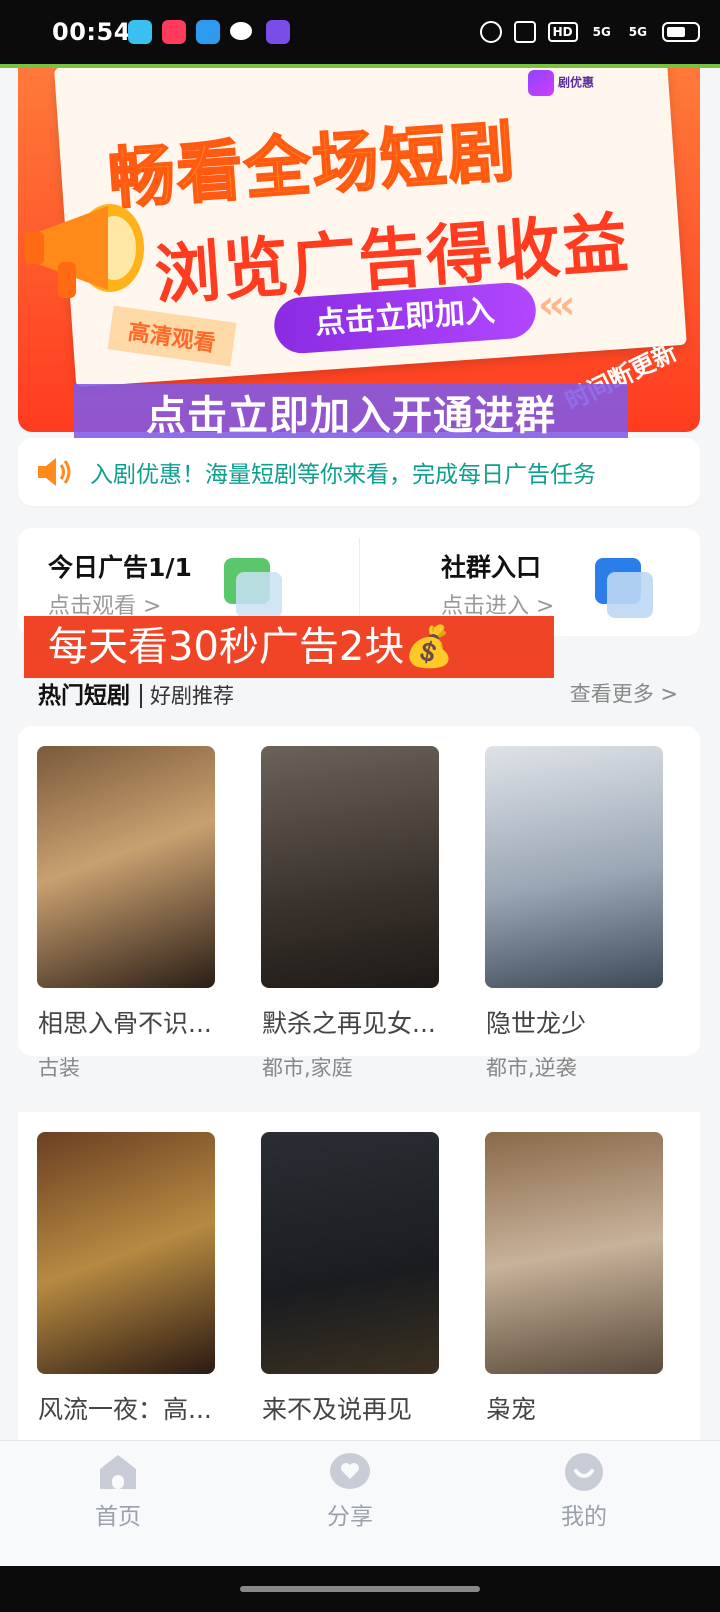 The width and height of the screenshot is (720, 1612). I want to click on drama-title: 枭宠, so click(511, 1408).